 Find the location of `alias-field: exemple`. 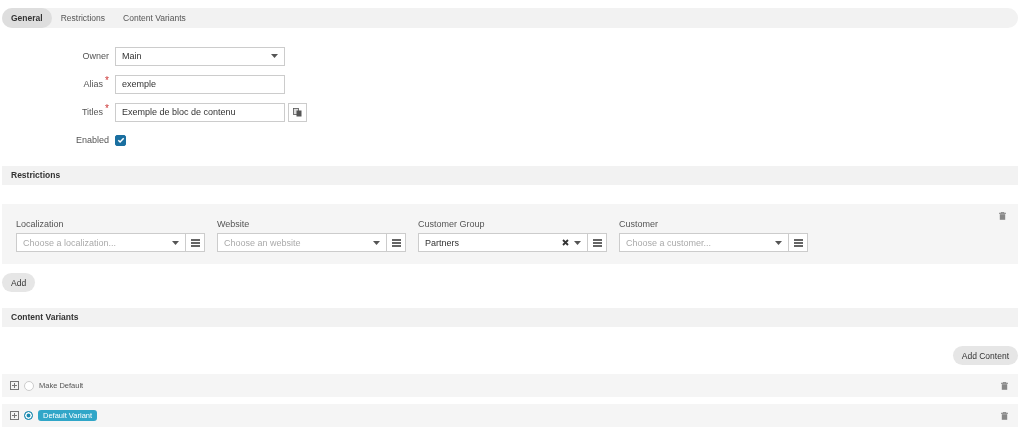

alias-field: exemple is located at coordinates (200, 84).